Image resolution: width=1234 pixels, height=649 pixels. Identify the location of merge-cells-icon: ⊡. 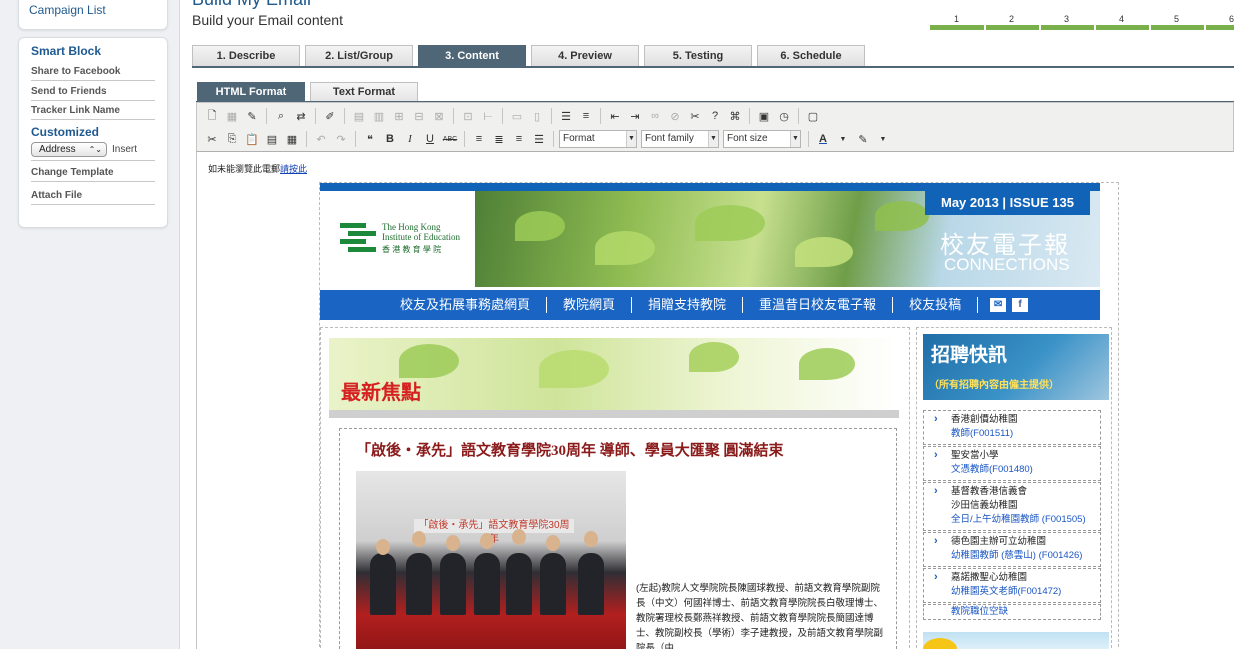
(468, 116).